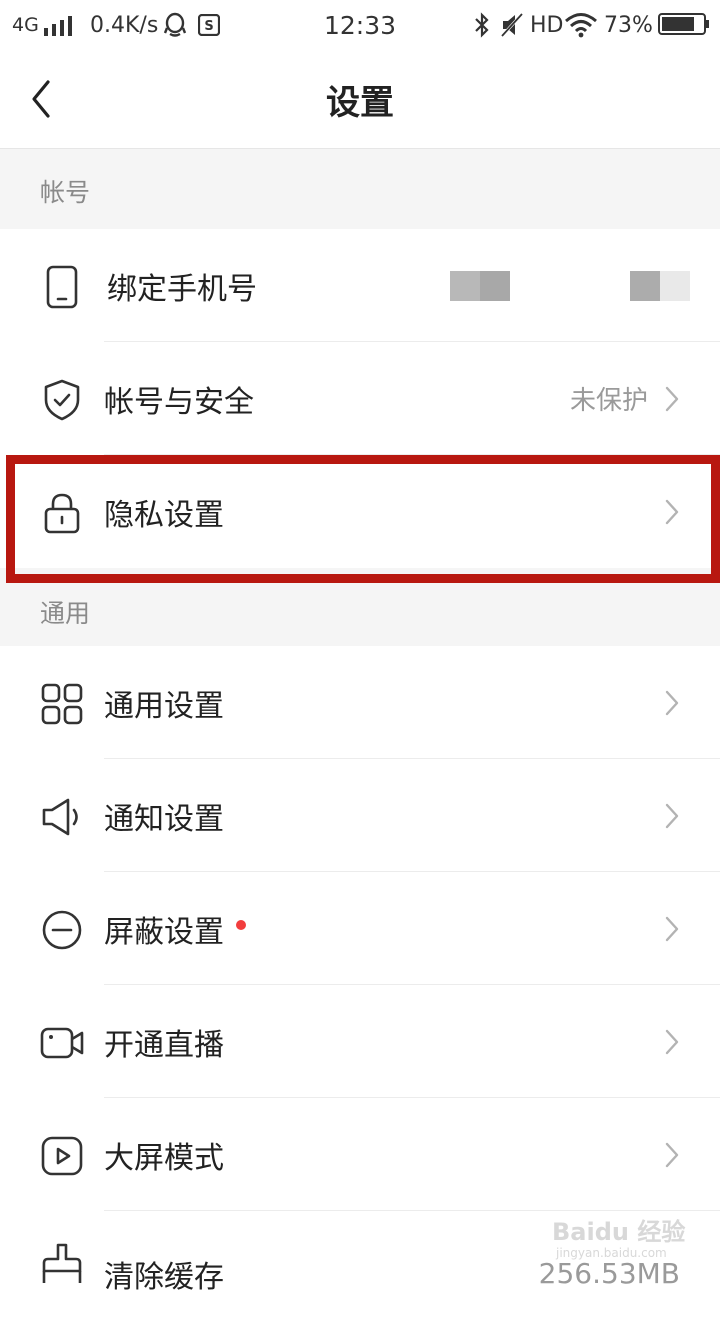  What do you see at coordinates (65, 613) in the screenshot?
I see `section-title: 通用` at bounding box center [65, 613].